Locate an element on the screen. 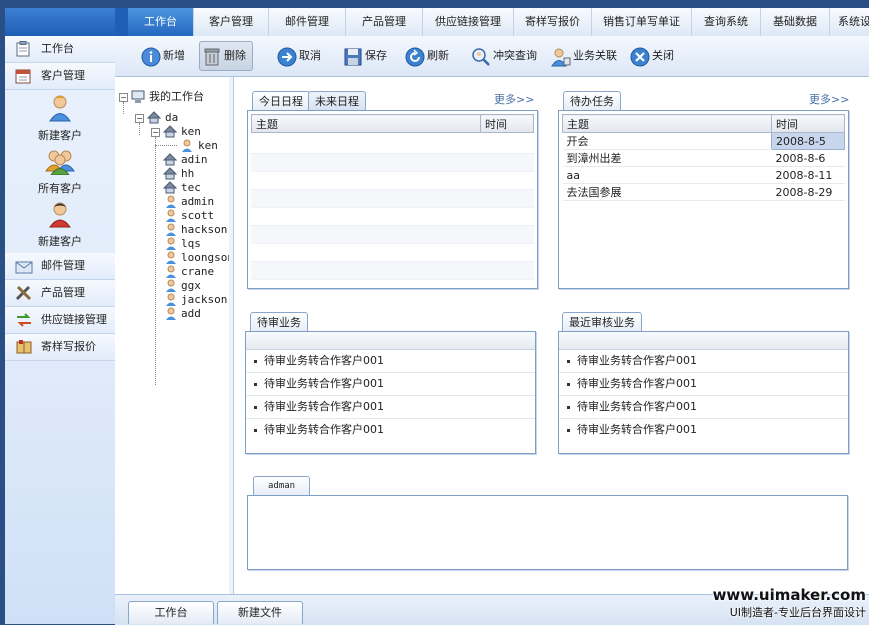 The width and height of the screenshot is (869, 625). new-button-label: 新增 is located at coordinates (174, 55).